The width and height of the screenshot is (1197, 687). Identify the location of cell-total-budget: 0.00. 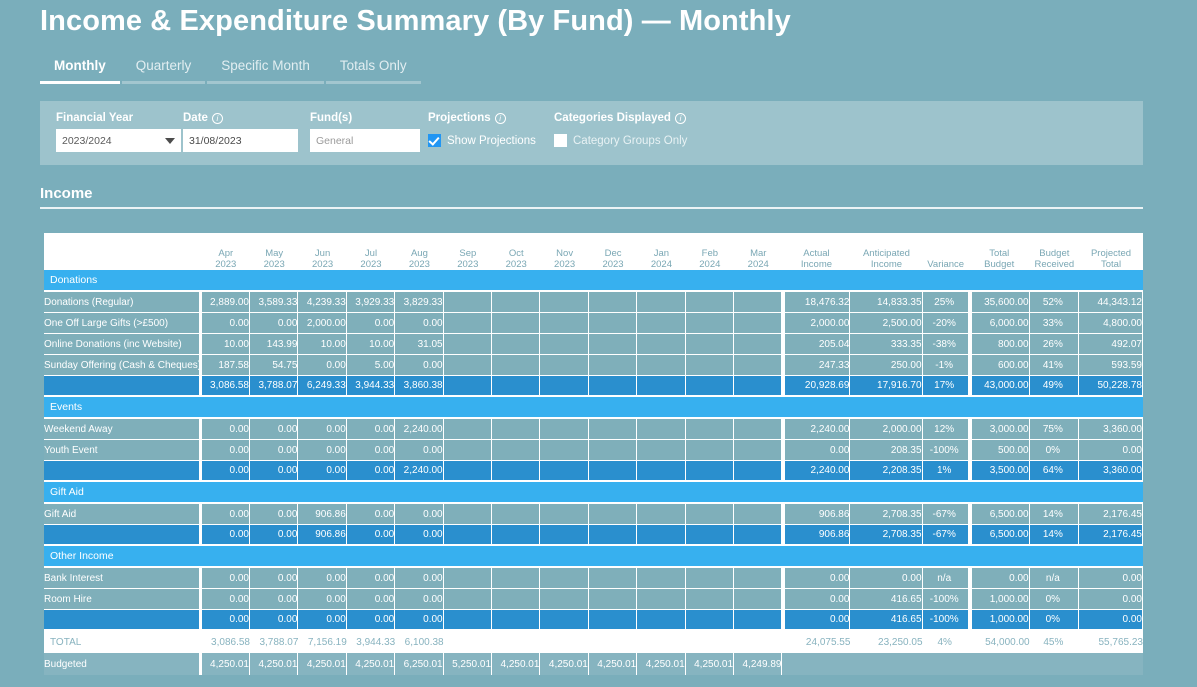
(999, 578).